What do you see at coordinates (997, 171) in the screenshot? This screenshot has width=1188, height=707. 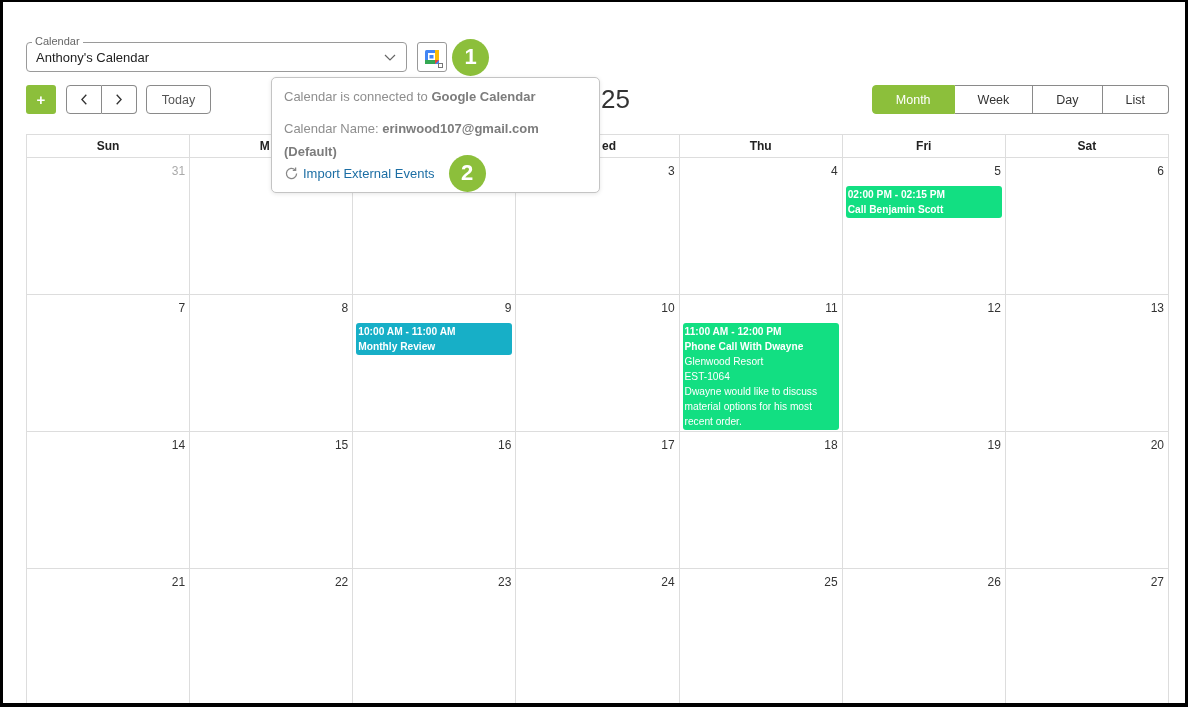 I see `day-number: 5` at bounding box center [997, 171].